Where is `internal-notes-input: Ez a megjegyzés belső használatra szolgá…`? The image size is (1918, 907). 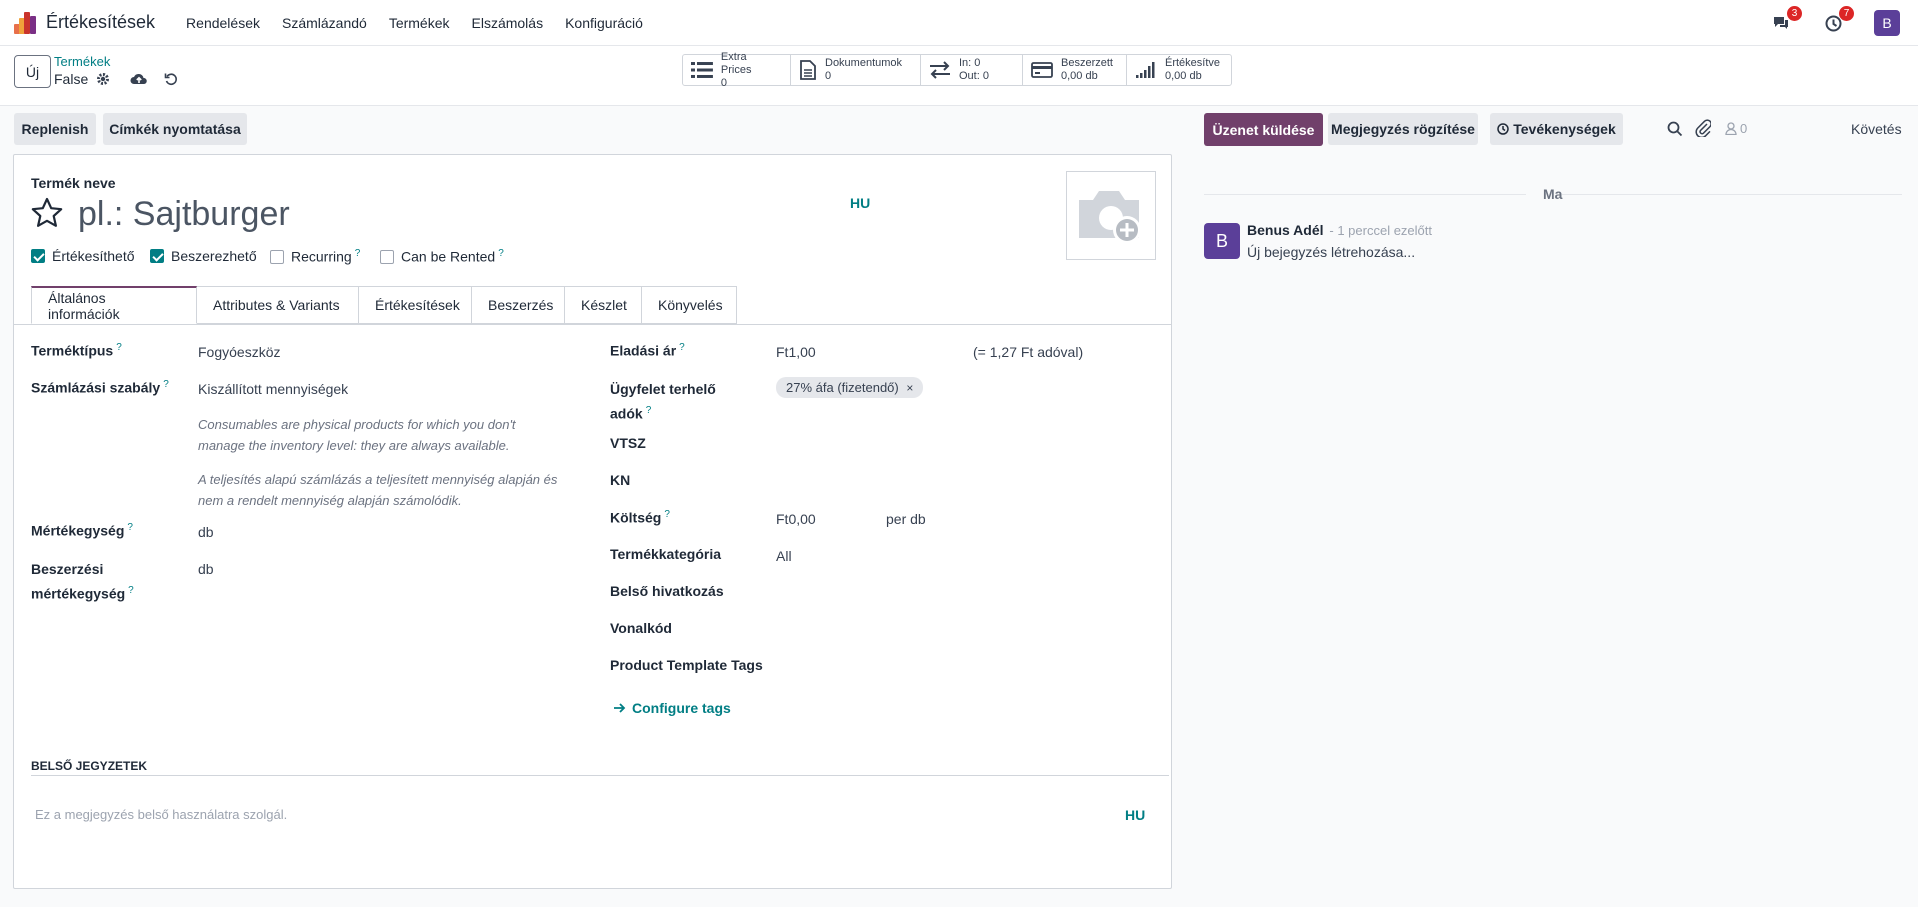 internal-notes-input: Ez a megjegyzés belső használatra szolgá… is located at coordinates (161, 814).